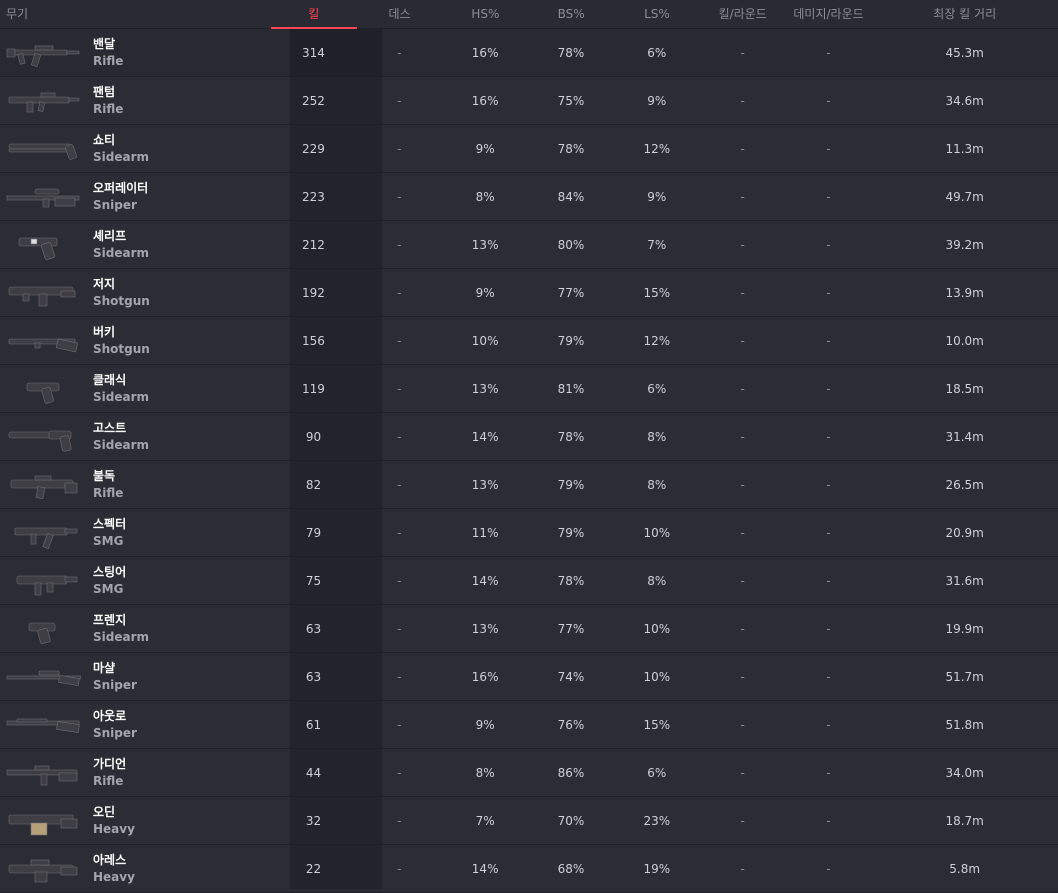 The image size is (1058, 893). Describe the element at coordinates (135, 628) in the screenshot. I see `weapon-cell: 프렌지 Sidearm` at that location.